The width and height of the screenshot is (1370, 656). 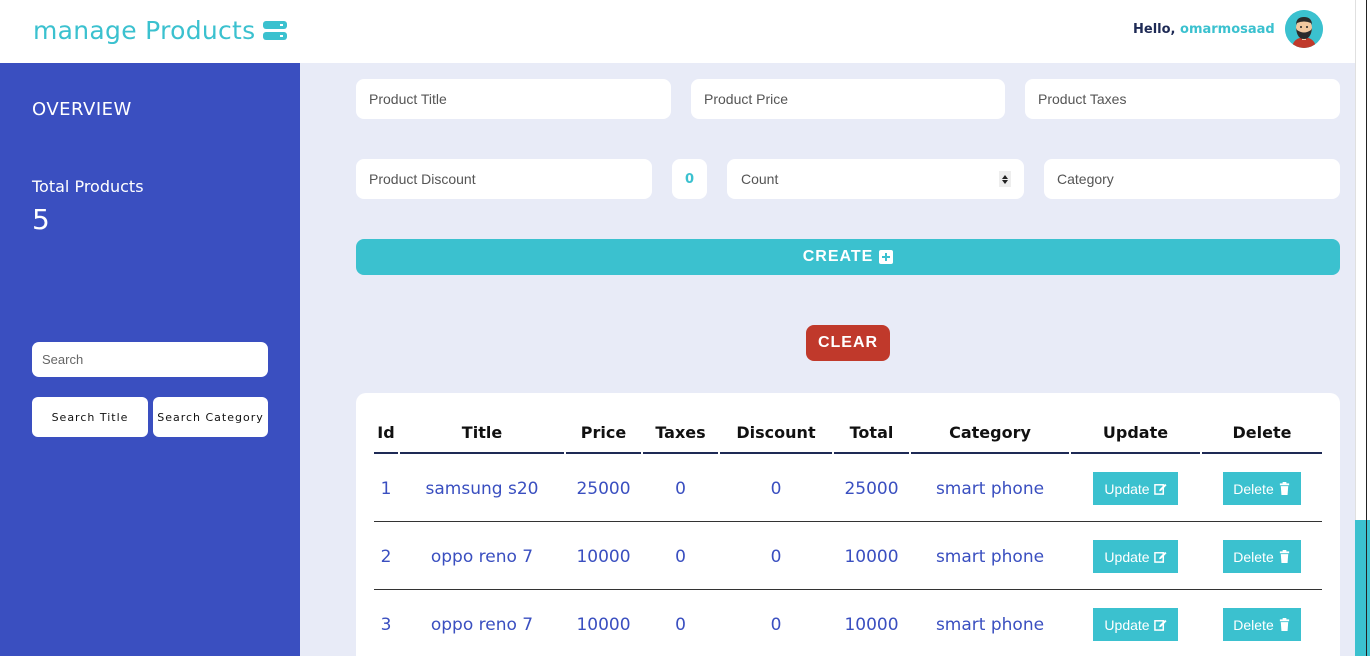 What do you see at coordinates (386, 625) in the screenshot?
I see `cell-id: 3` at bounding box center [386, 625].